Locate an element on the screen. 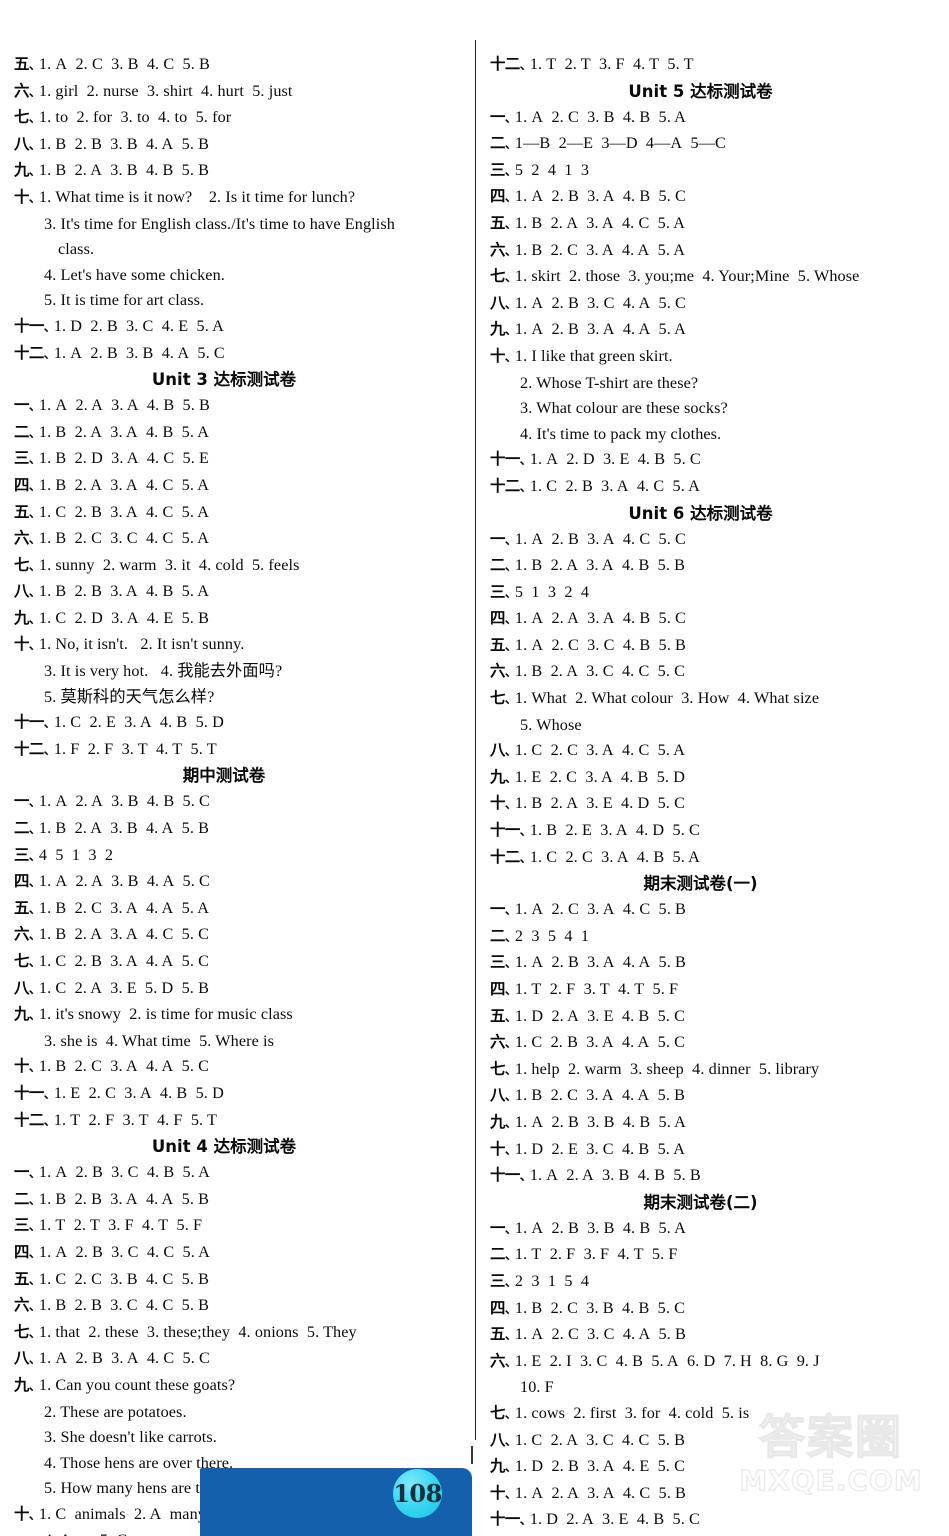 The width and height of the screenshot is (949, 1536). answer-text: 1. C 2. B 3. A 4. A 5. C is located at coordinates (600, 1042).